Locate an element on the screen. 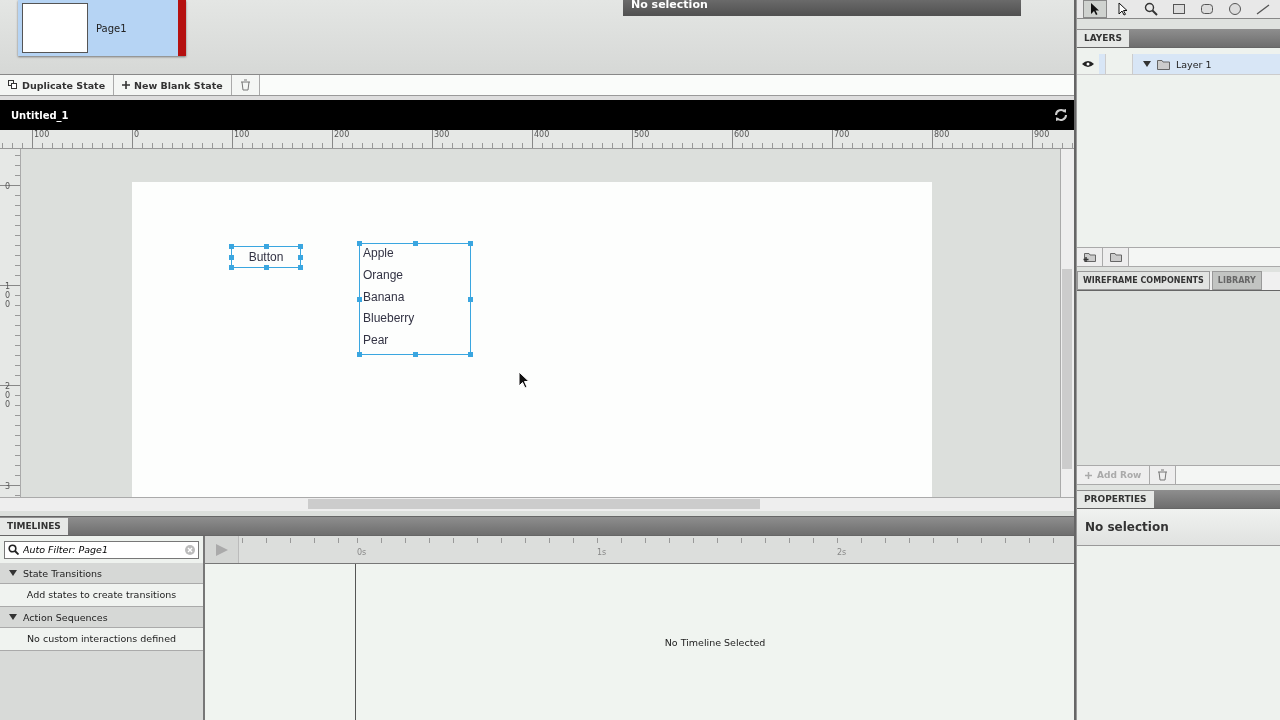  empty-timeline-message: No Timeline Selected is located at coordinates (715, 642).